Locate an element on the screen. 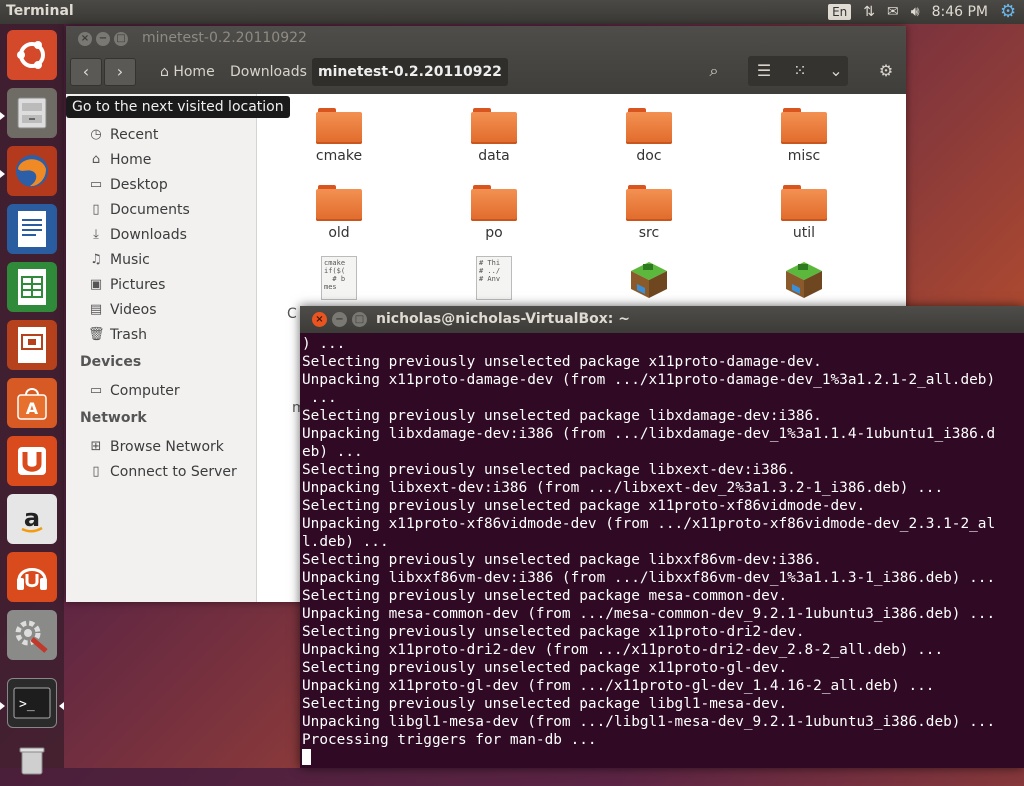 This screenshot has height=786, width=1024. sidebar-item-browse-network: ⊞ Browse Network is located at coordinates (156, 447).